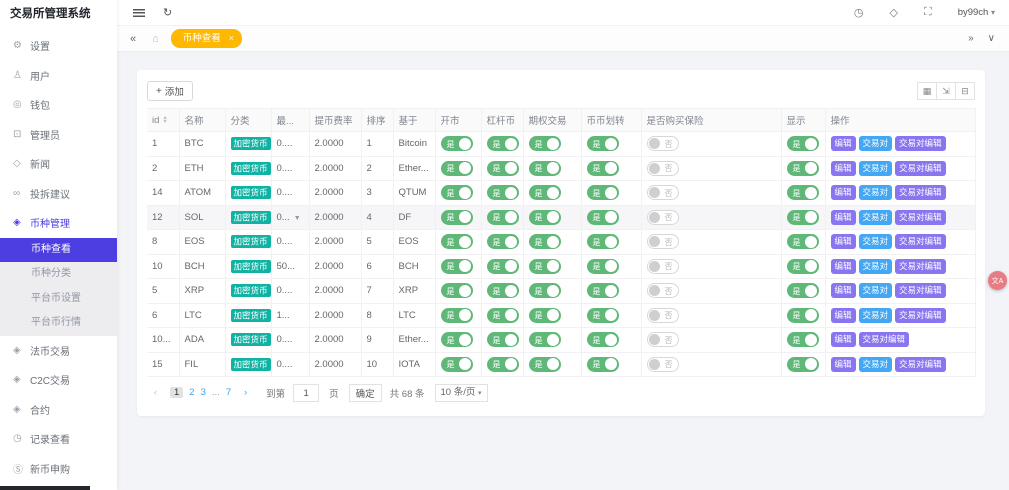 The height and width of the screenshot is (490, 1009). What do you see at coordinates (58, 469) in the screenshot?
I see `sidebar-item-11: Ⓢ 新币申购` at bounding box center [58, 469].